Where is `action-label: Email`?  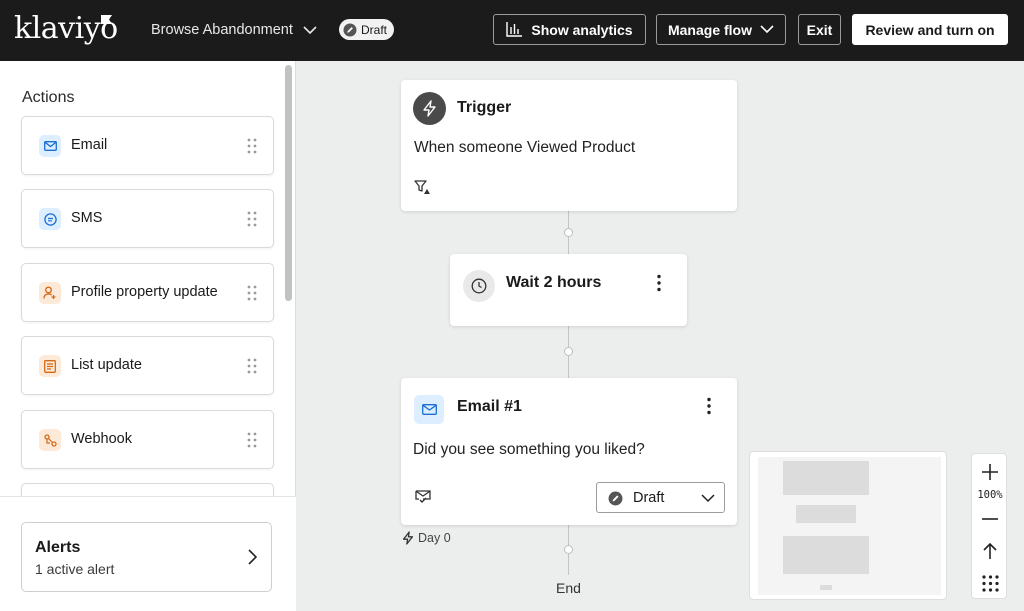 action-label: Email is located at coordinates (89, 145).